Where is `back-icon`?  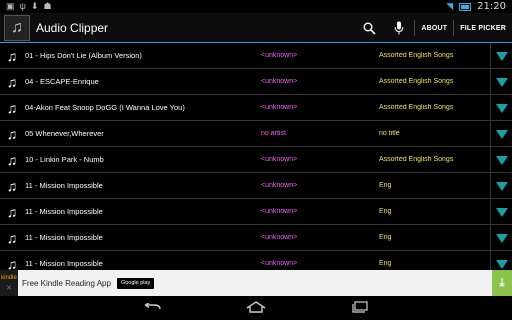
back-icon is located at coordinates (152, 305).